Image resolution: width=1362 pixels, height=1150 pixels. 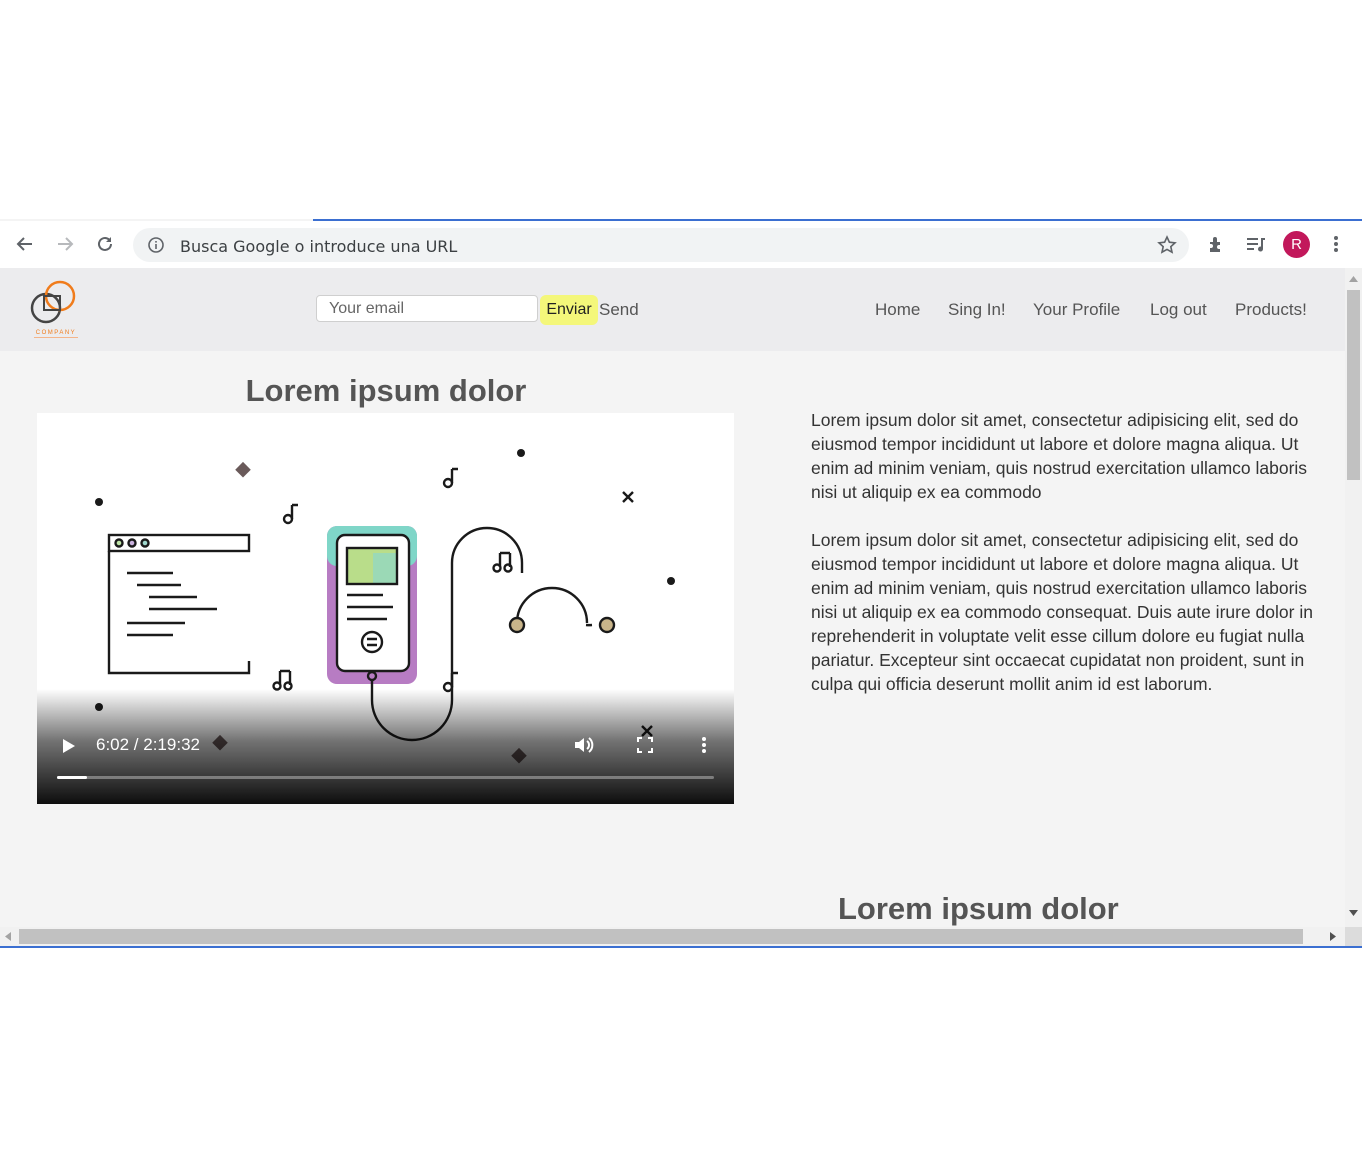 I want to click on video-progress-bar, so click(x=385, y=777).